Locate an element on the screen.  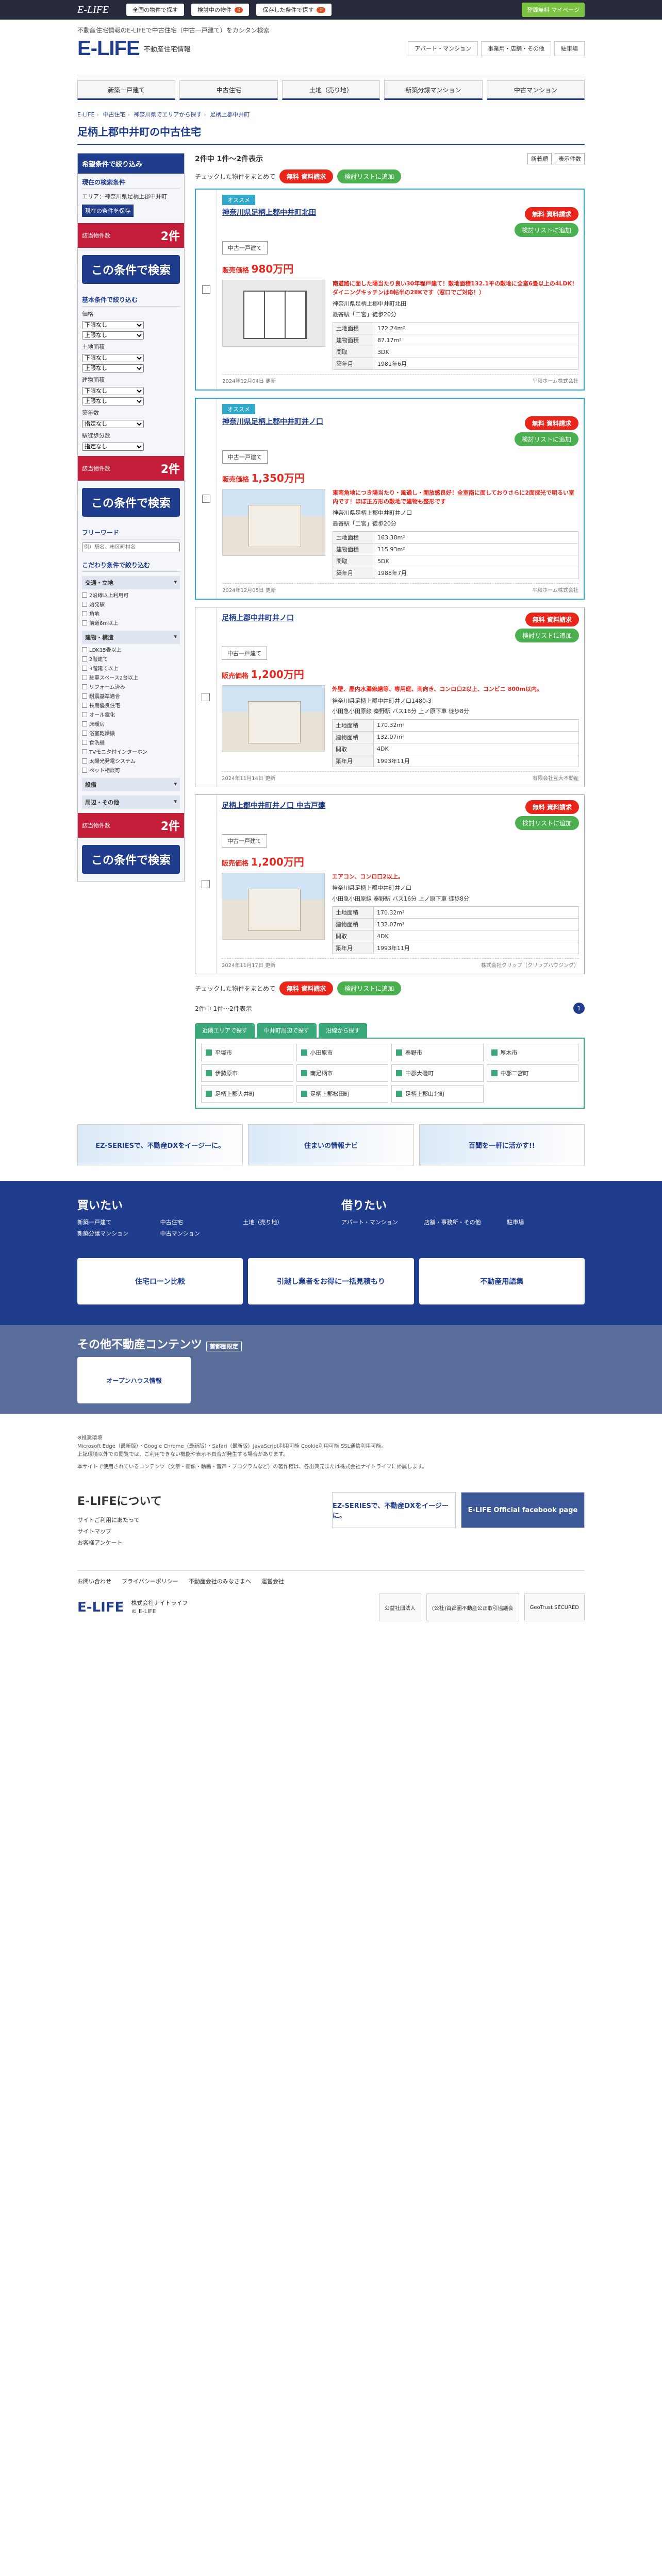
crumb-kanagawa: 神奈川県でエリアから探す is located at coordinates (168, 114).